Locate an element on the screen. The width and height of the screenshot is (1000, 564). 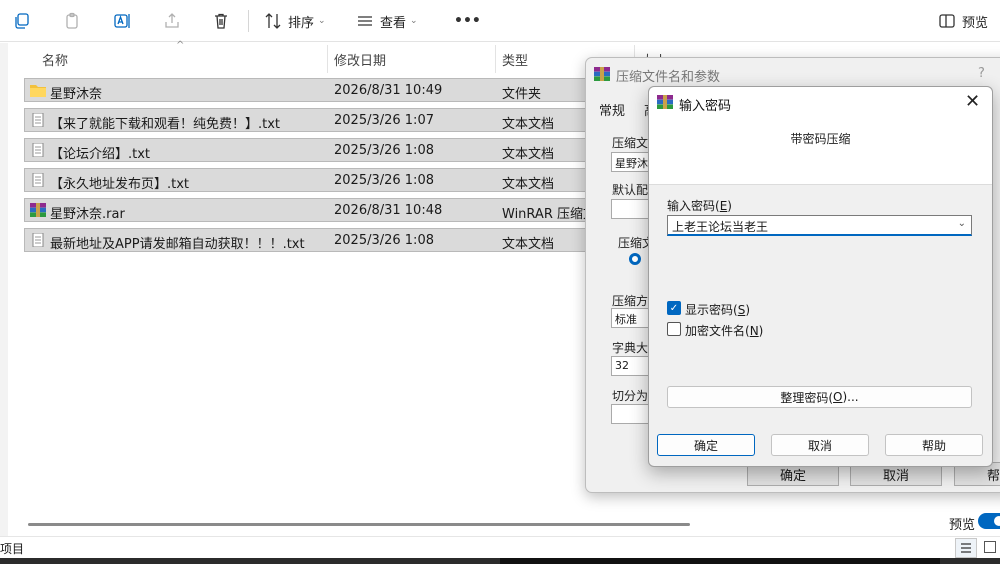
password-dialog-heading: 带密码压缩 is located at coordinates (820, 139).